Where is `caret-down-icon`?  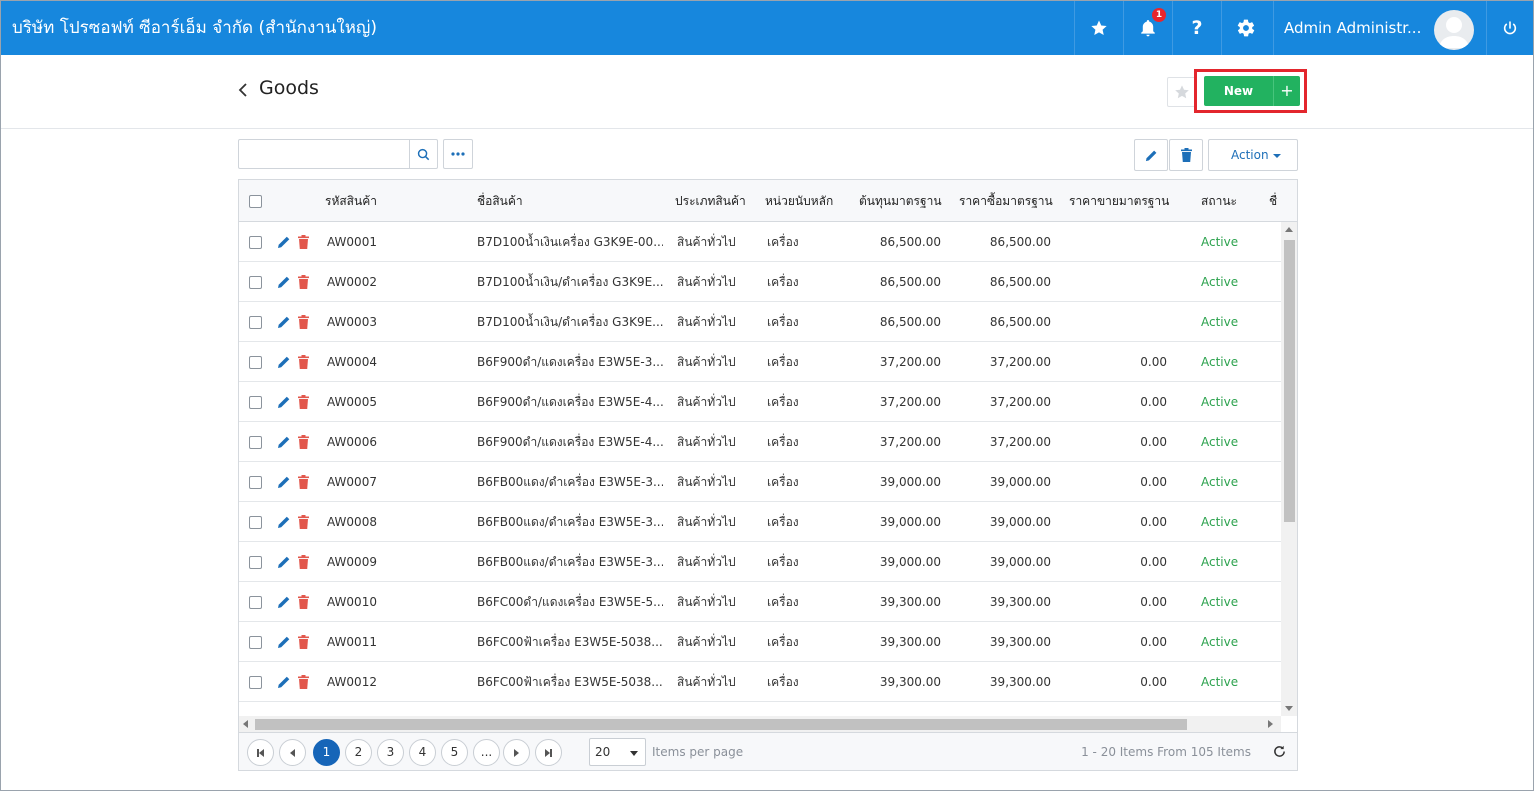 caret-down-icon is located at coordinates (634, 753).